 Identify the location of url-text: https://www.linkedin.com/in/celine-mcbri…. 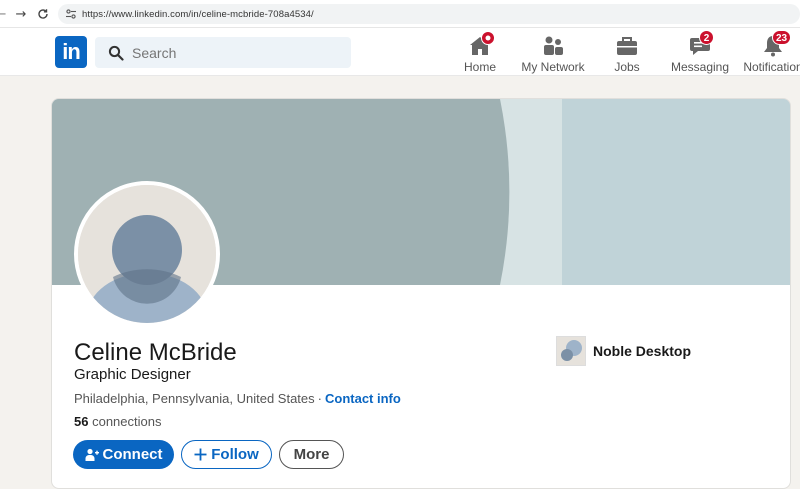
(198, 14).